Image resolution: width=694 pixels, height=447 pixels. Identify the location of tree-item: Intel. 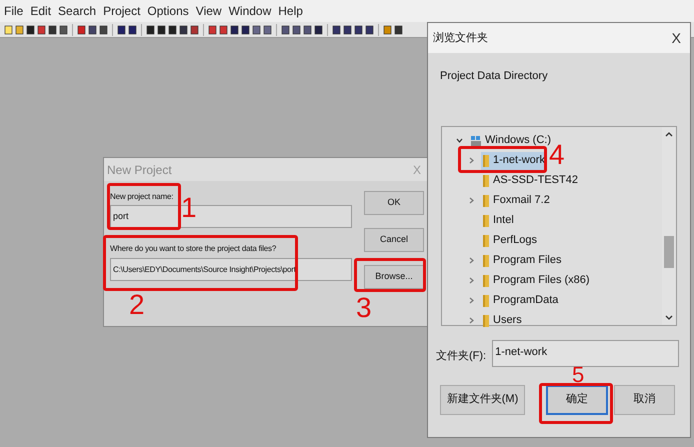
(498, 221).